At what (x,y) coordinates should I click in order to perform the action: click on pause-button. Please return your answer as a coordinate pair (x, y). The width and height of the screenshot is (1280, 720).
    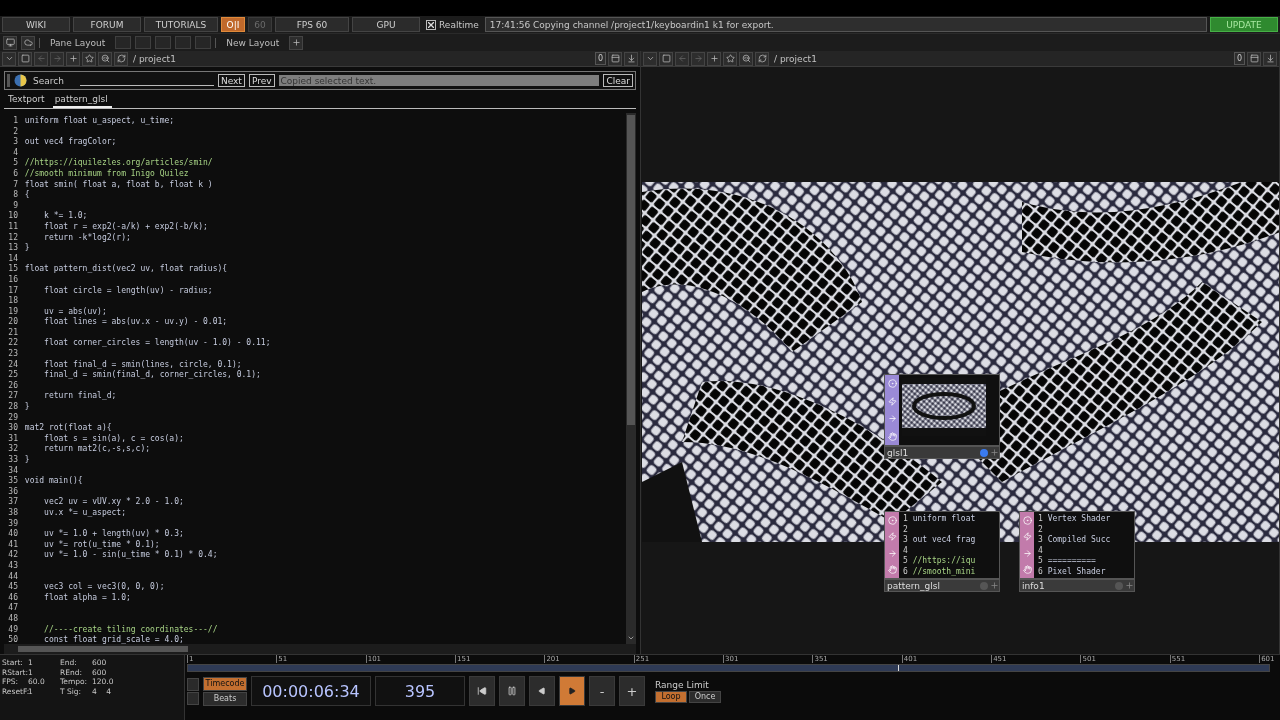
    Looking at the image, I should click on (512, 691).